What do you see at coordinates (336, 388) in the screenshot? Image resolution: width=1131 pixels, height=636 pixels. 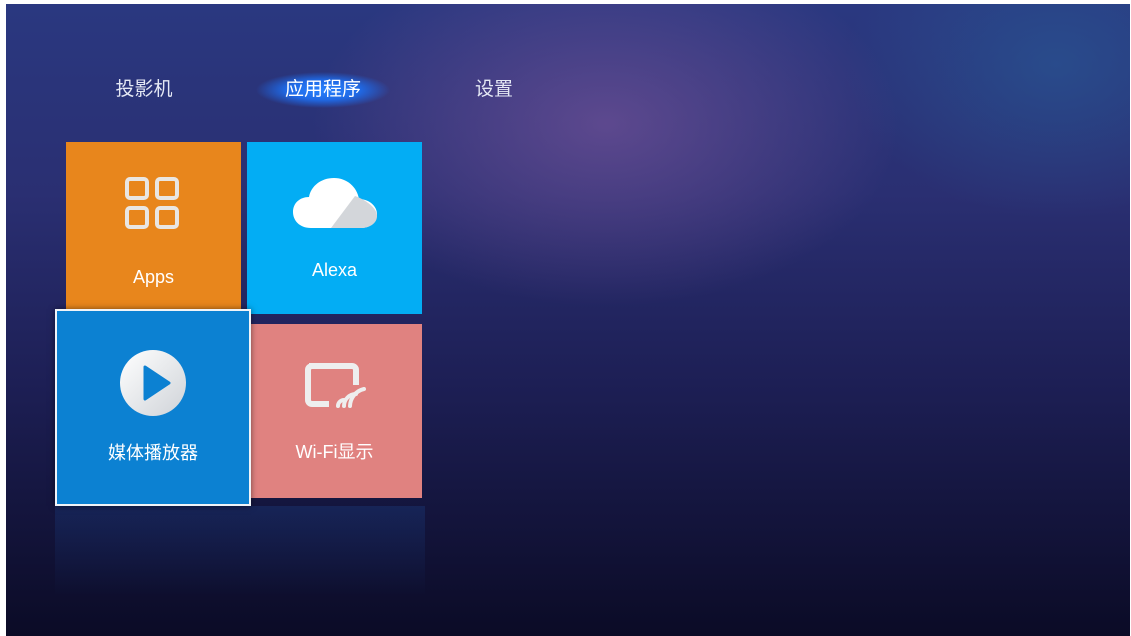 I see `screen-cast-icon` at bounding box center [336, 388].